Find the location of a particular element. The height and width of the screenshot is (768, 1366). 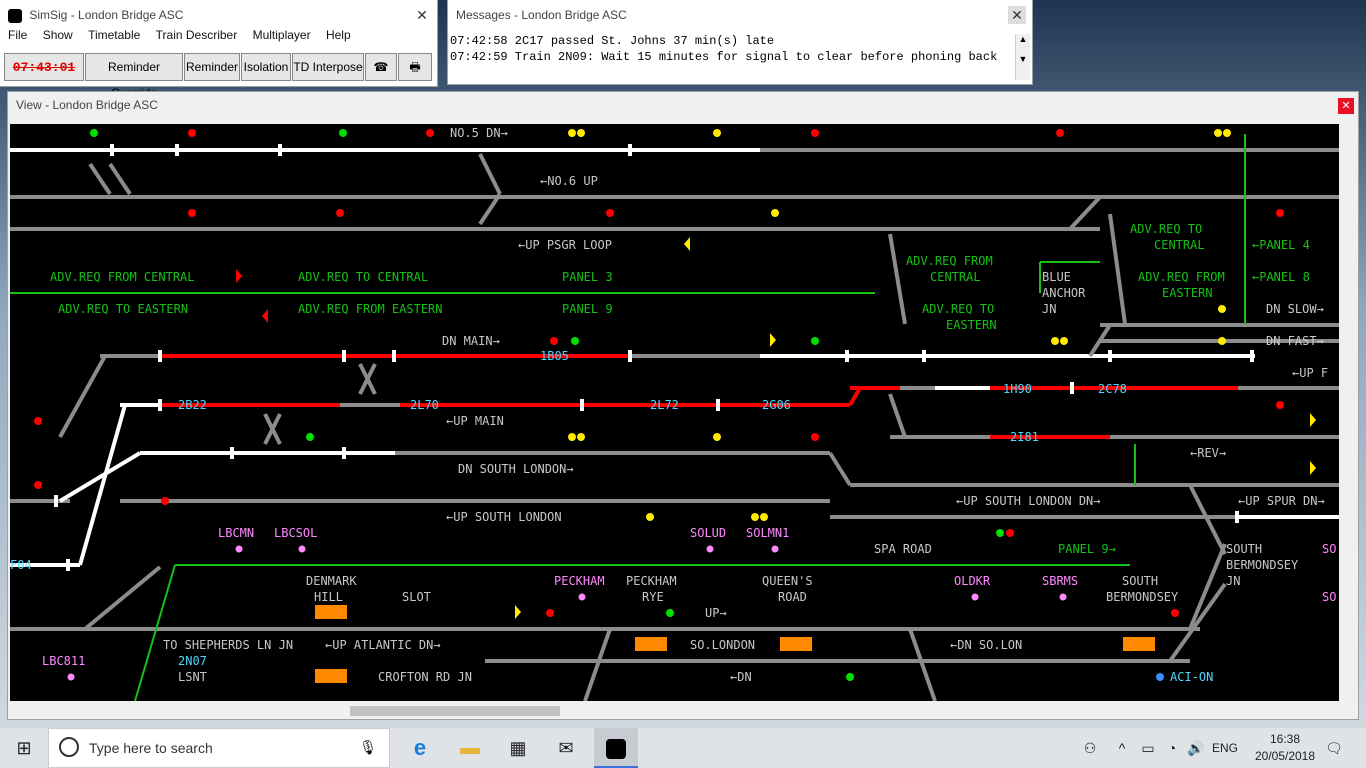

volume-icon: 🔊 is located at coordinates (1196, 748).